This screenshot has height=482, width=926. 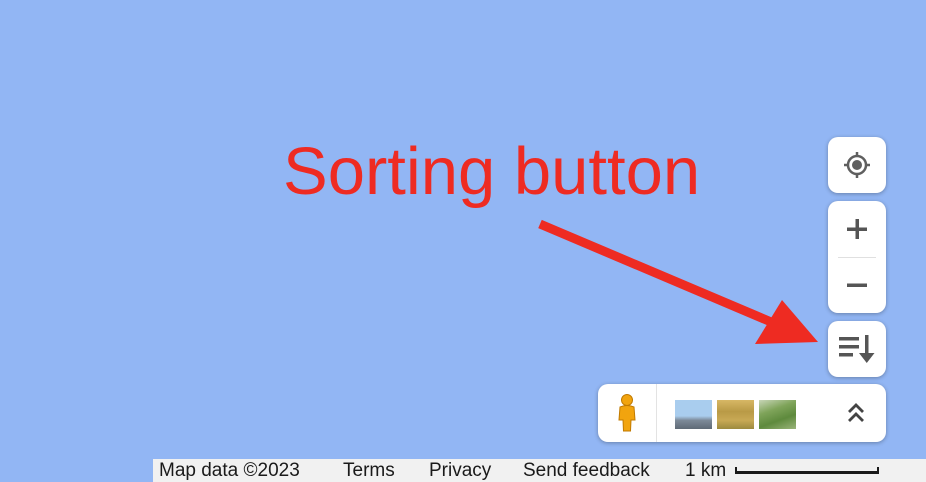 I want to click on sort-button, so click(x=857, y=349).